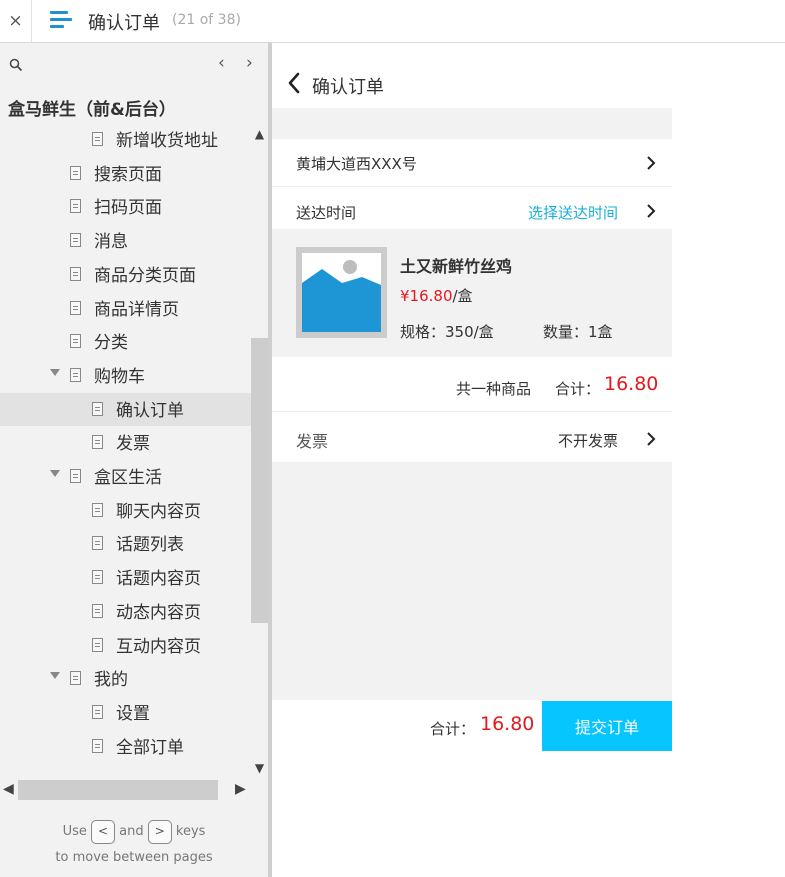  Describe the element at coordinates (221, 63) in the screenshot. I see `prev-page-chevron-icon: ‹` at that location.